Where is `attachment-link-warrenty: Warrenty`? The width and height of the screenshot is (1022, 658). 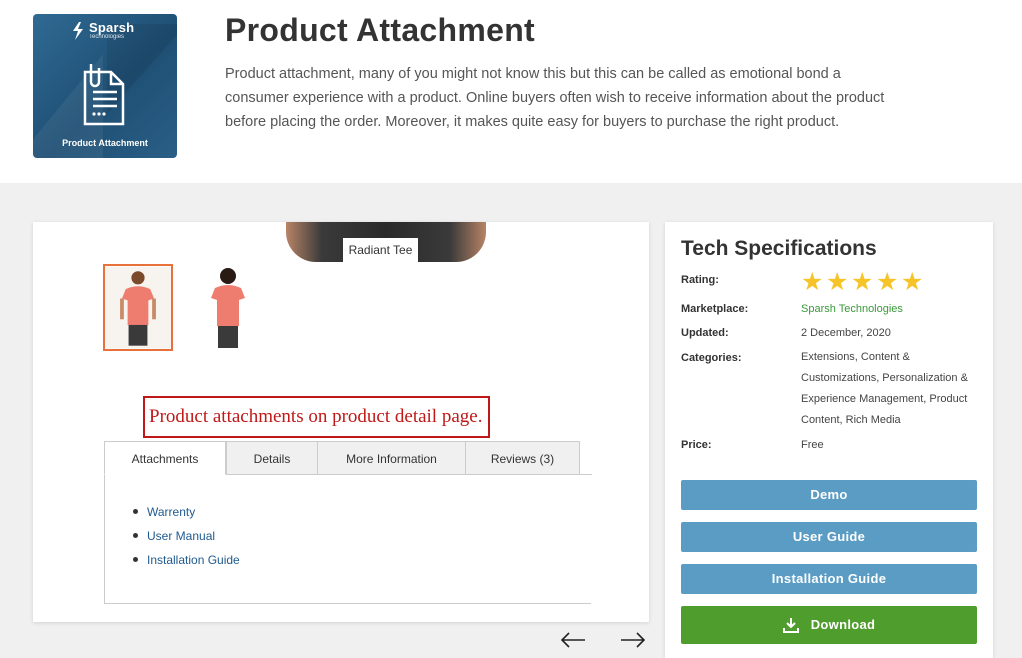
attachment-link-warrenty: Warrenty is located at coordinates (186, 513).